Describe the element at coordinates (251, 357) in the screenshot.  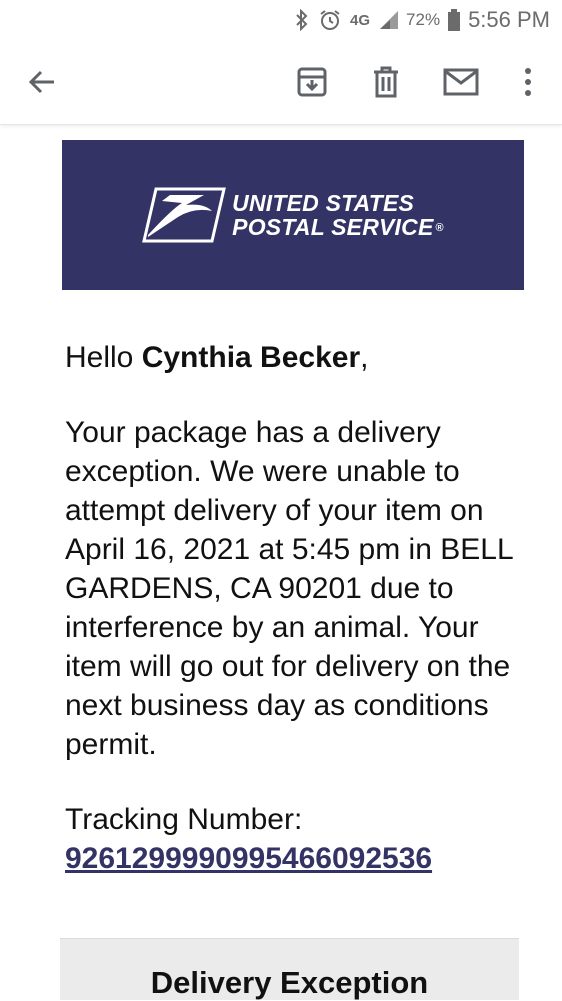
I see `recipient-name: Cynthia Becker` at that location.